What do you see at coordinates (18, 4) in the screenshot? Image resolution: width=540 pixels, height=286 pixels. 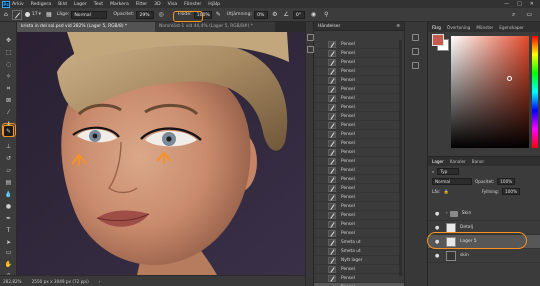 I see `menu-item-arkiv: Arkiv` at bounding box center [18, 4].